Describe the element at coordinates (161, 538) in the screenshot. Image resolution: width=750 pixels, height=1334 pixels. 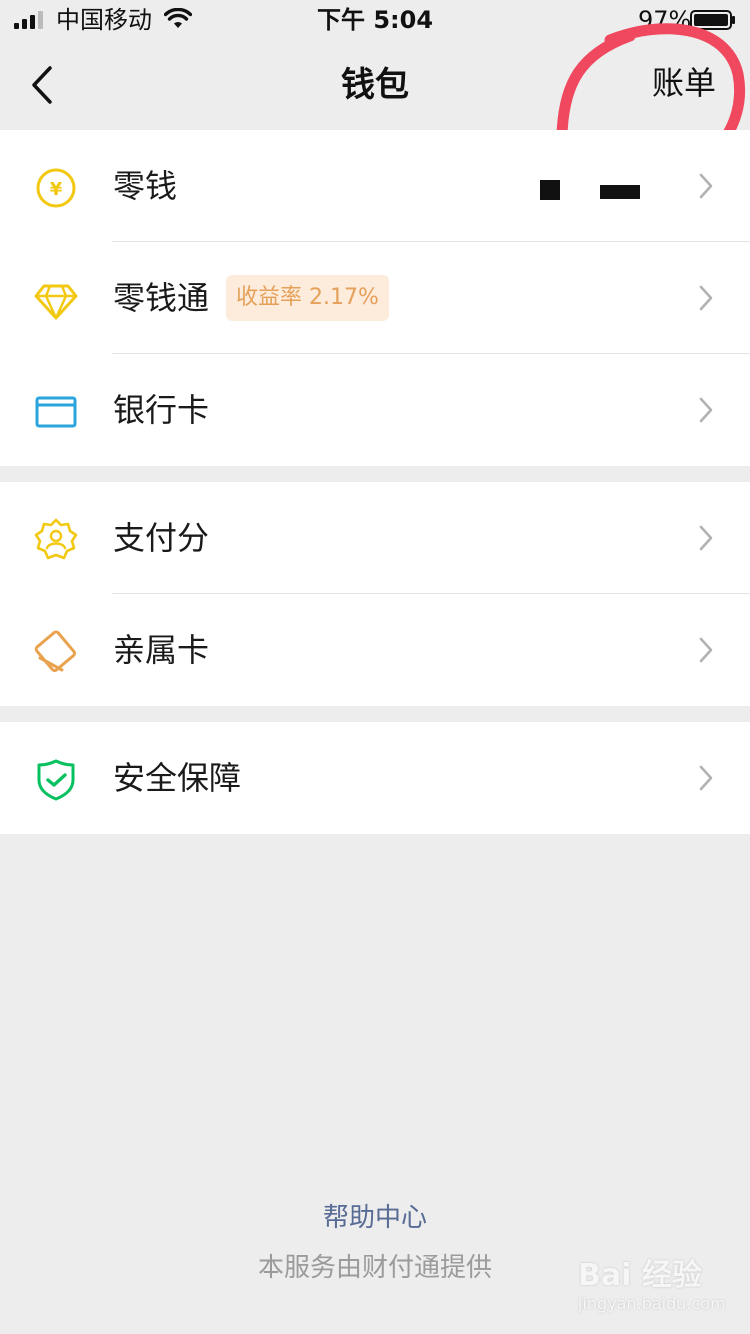
I see `row-label: 支付分` at that location.